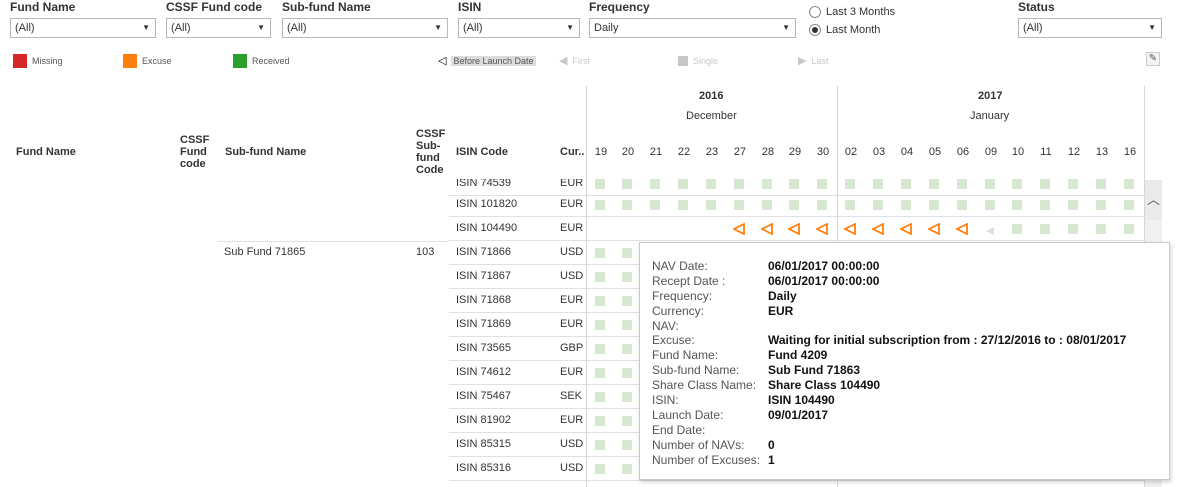 This screenshot has height=487, width=1178. I want to click on chevron-up-icon: ︿, so click(1153, 200).